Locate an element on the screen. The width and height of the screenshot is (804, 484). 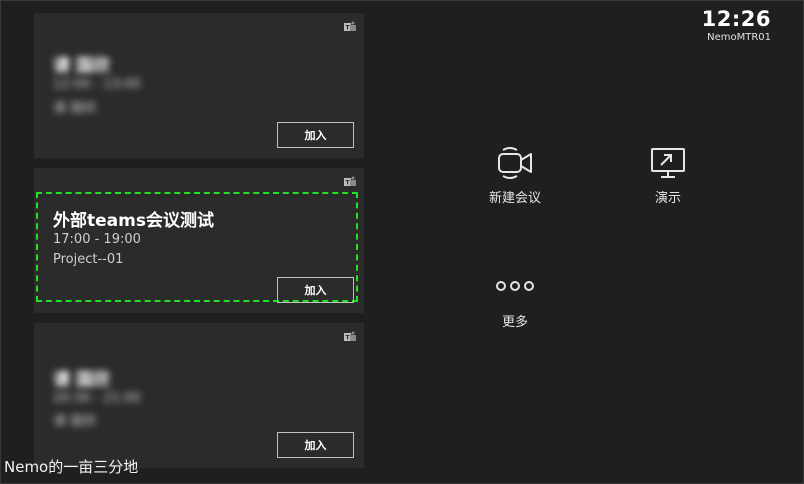
video-camera-icon is located at coordinates (515, 163).